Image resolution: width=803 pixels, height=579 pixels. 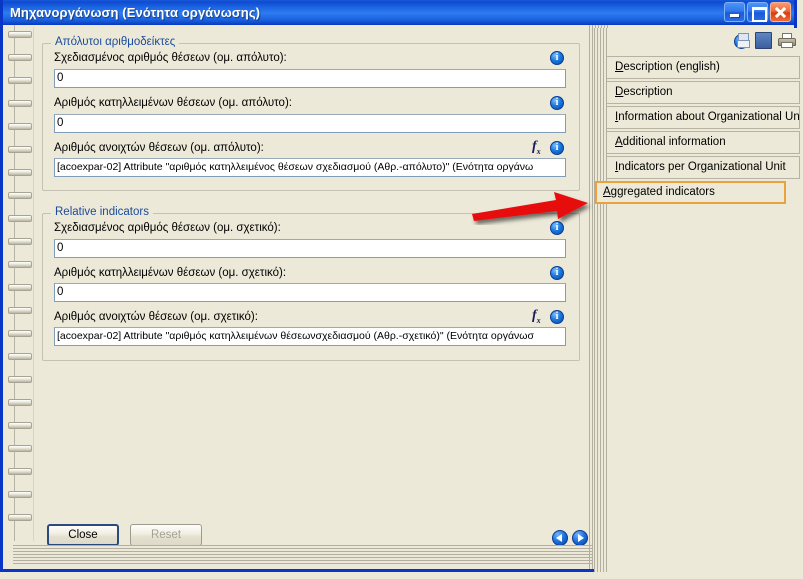 I want to click on title-bar: Μηχανοργάνωση (Ενότητα οργάνωσης), so click(x=398, y=12).